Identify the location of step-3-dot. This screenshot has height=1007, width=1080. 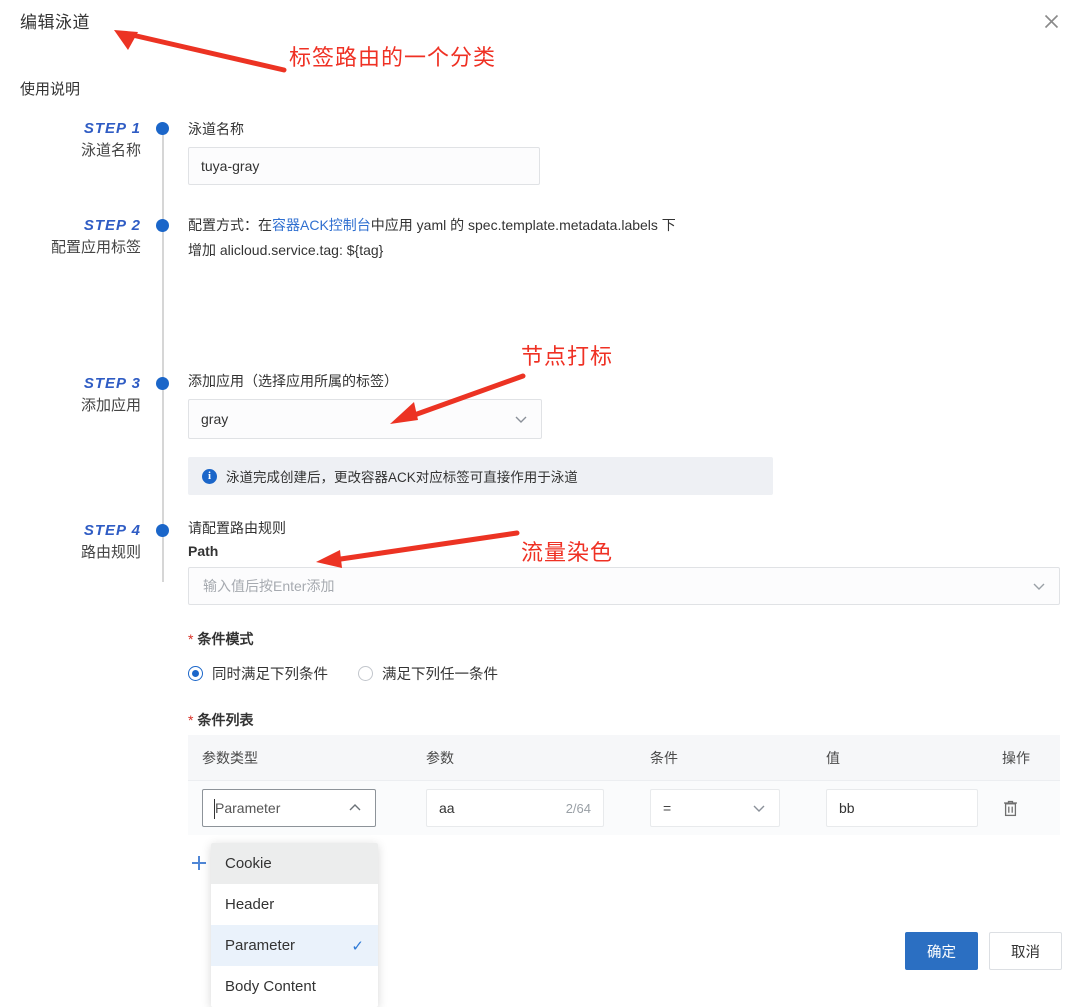
(162, 383).